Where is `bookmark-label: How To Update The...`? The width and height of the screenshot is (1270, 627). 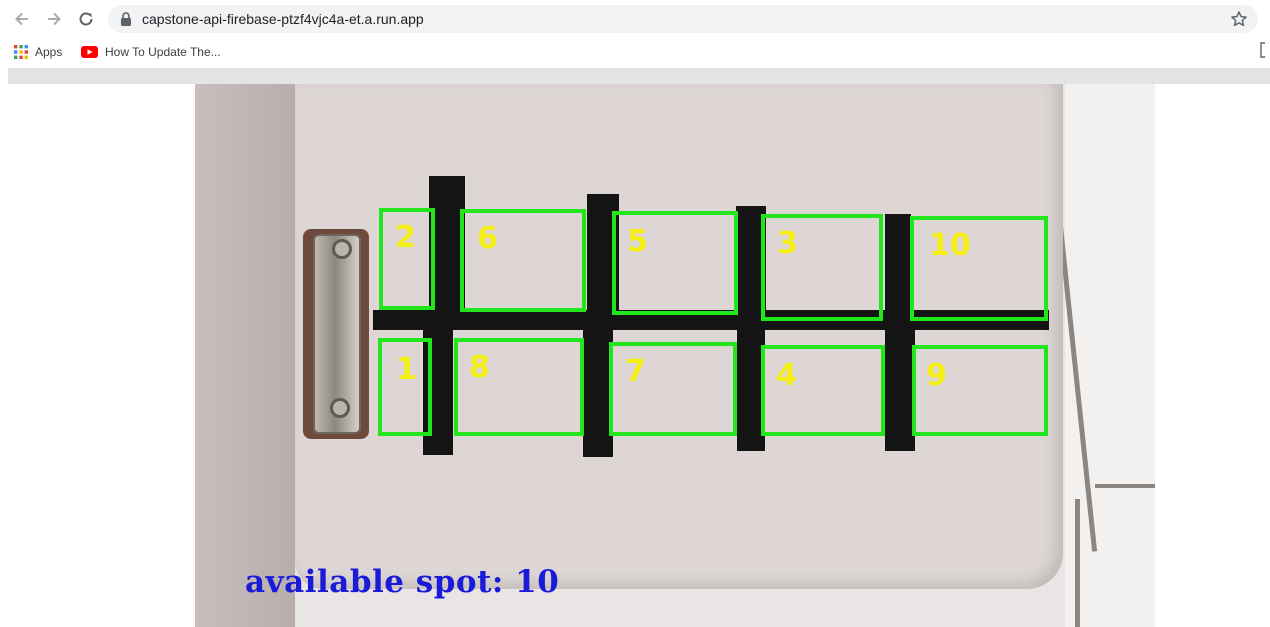 bookmark-label: How To Update The... is located at coordinates (163, 52).